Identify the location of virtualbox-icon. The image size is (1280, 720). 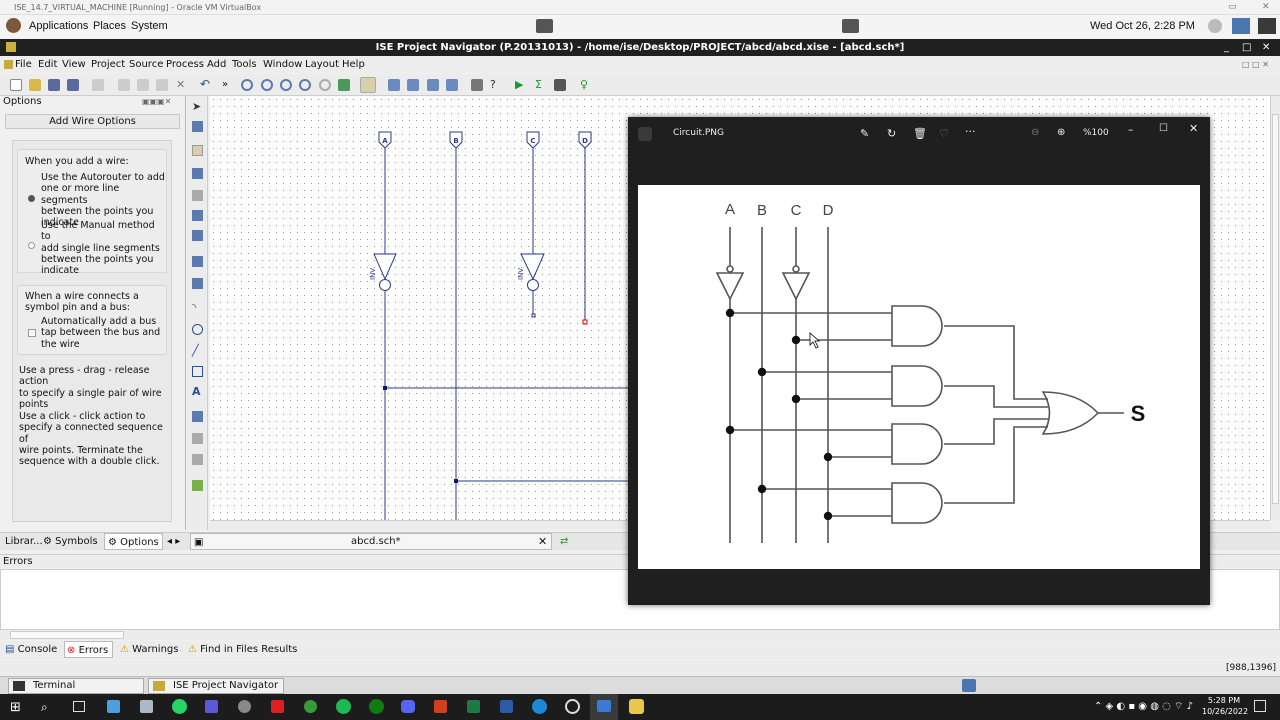
(604, 706).